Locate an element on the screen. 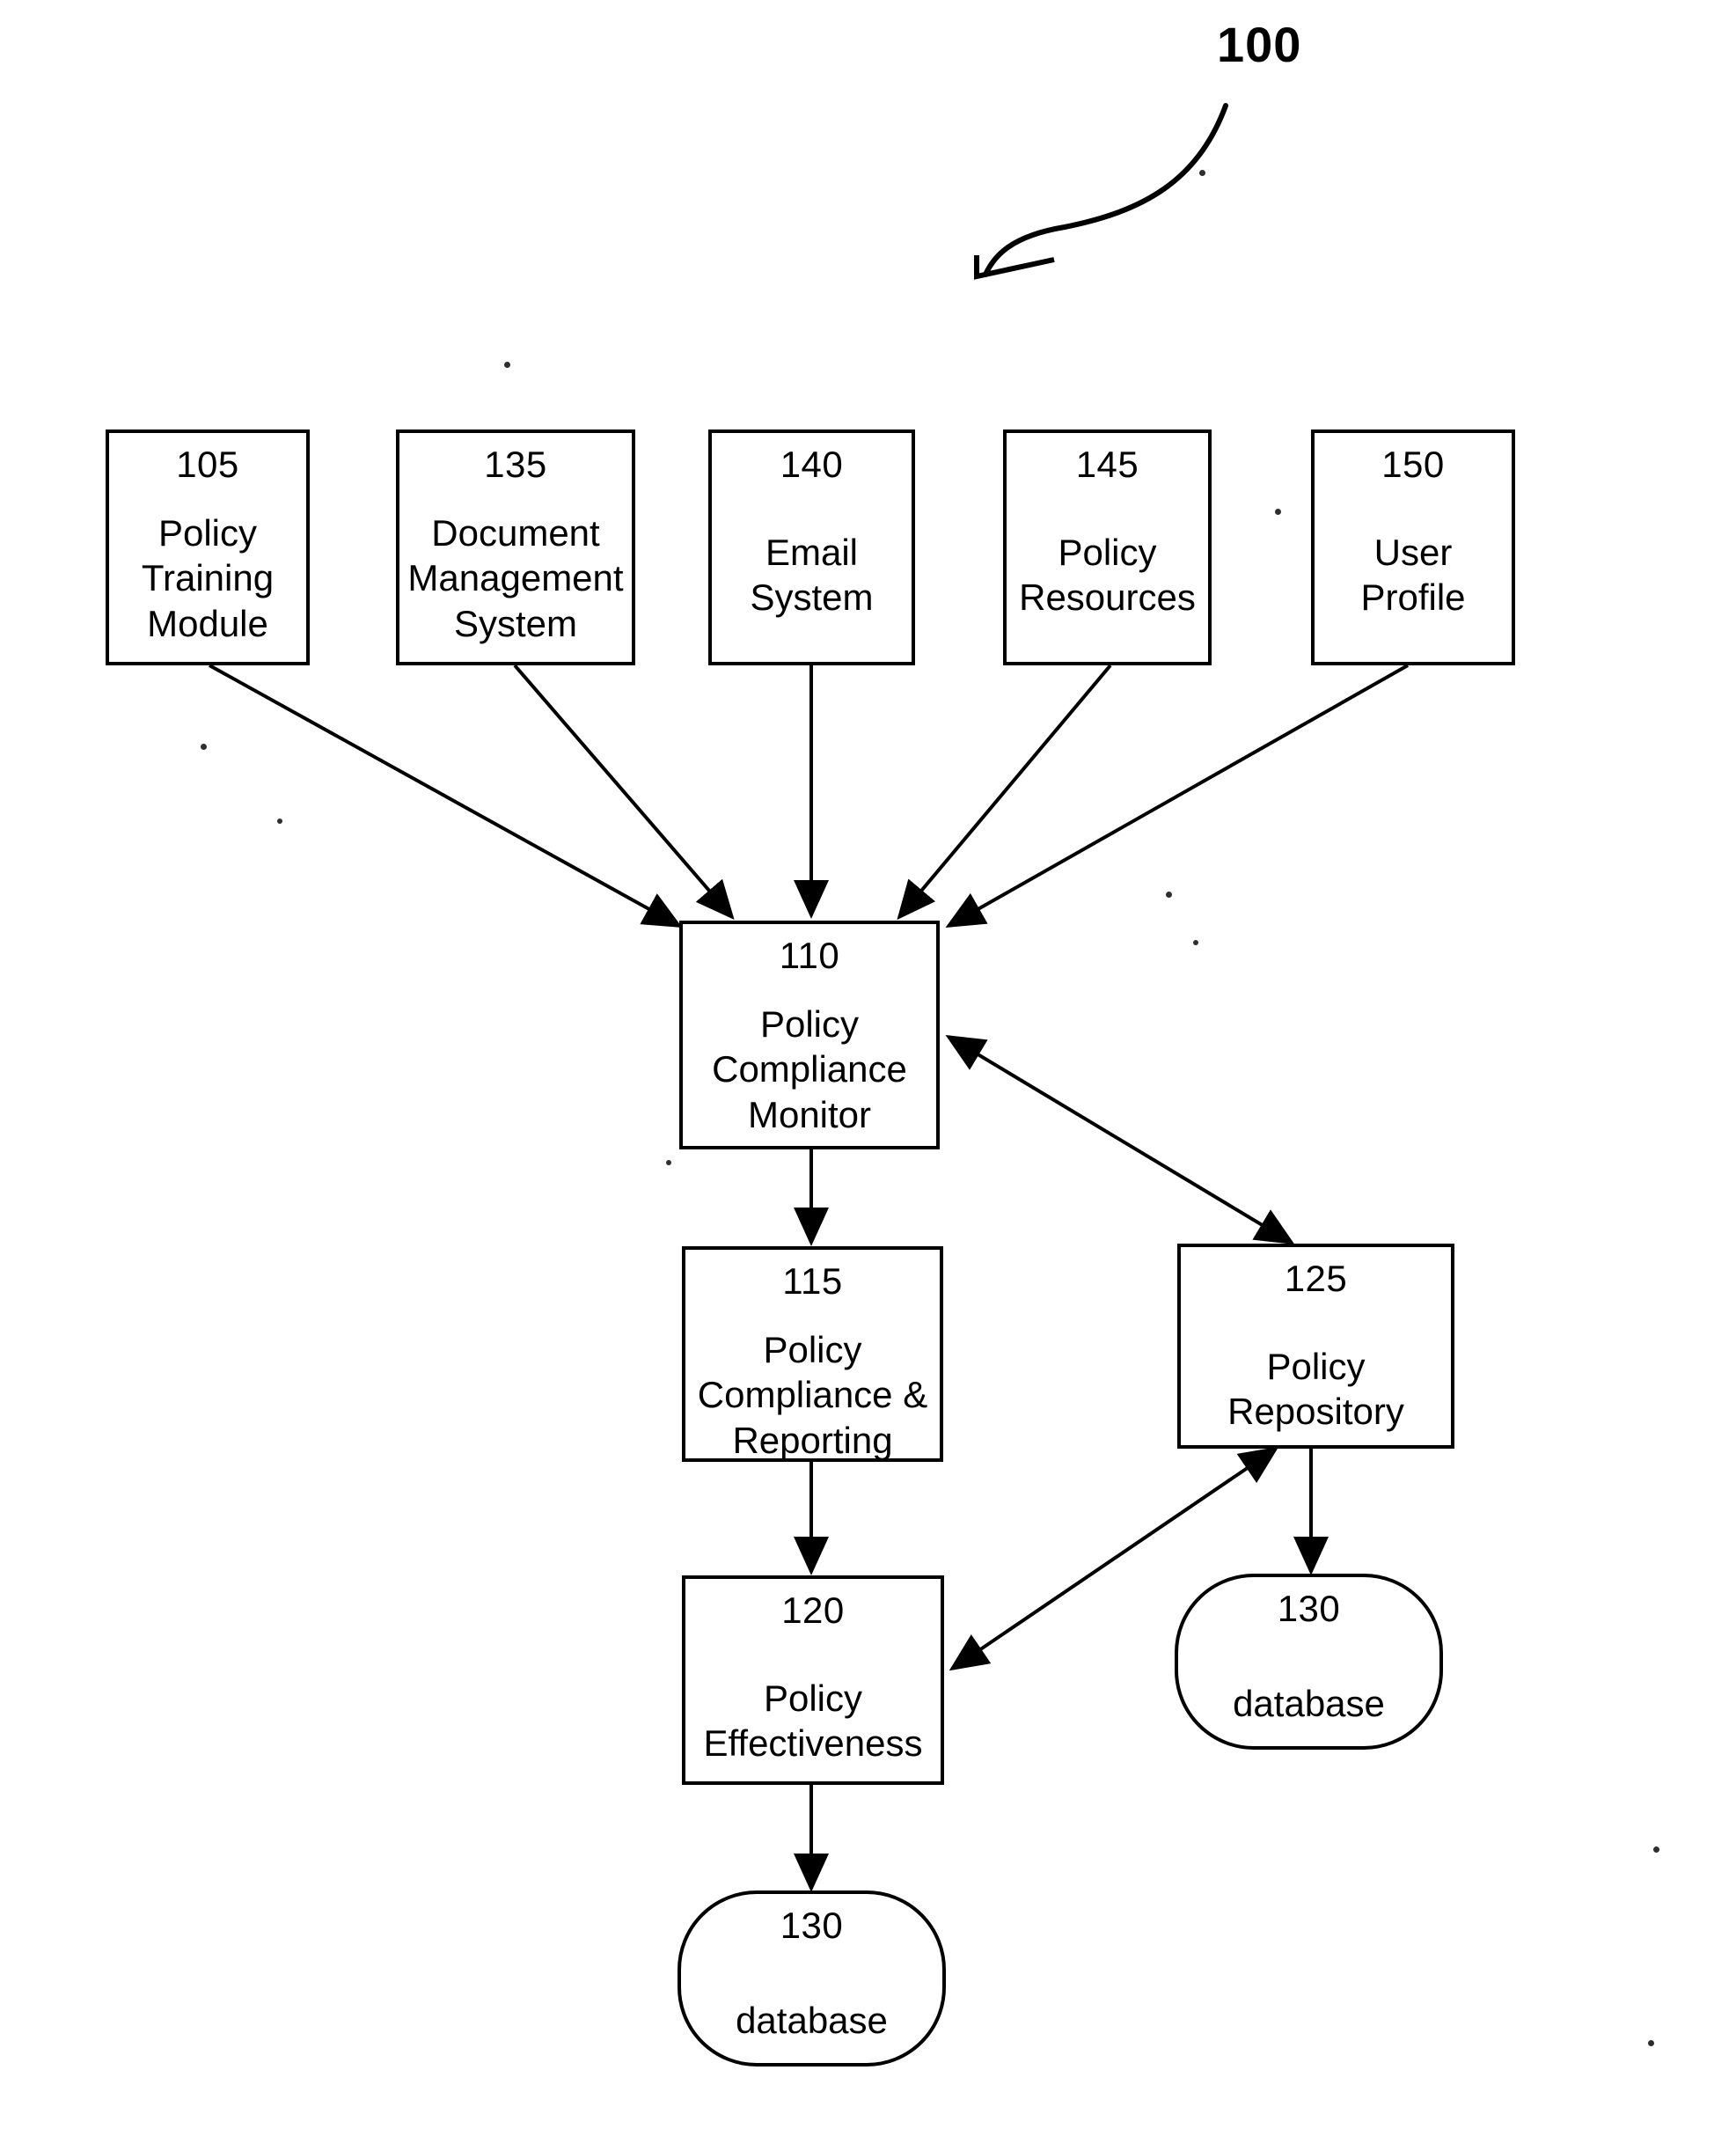 This screenshot has width=1736, height=2151. node-policy-compliance-monitor: 110 Policy Compliance Monitor is located at coordinates (809, 1035).